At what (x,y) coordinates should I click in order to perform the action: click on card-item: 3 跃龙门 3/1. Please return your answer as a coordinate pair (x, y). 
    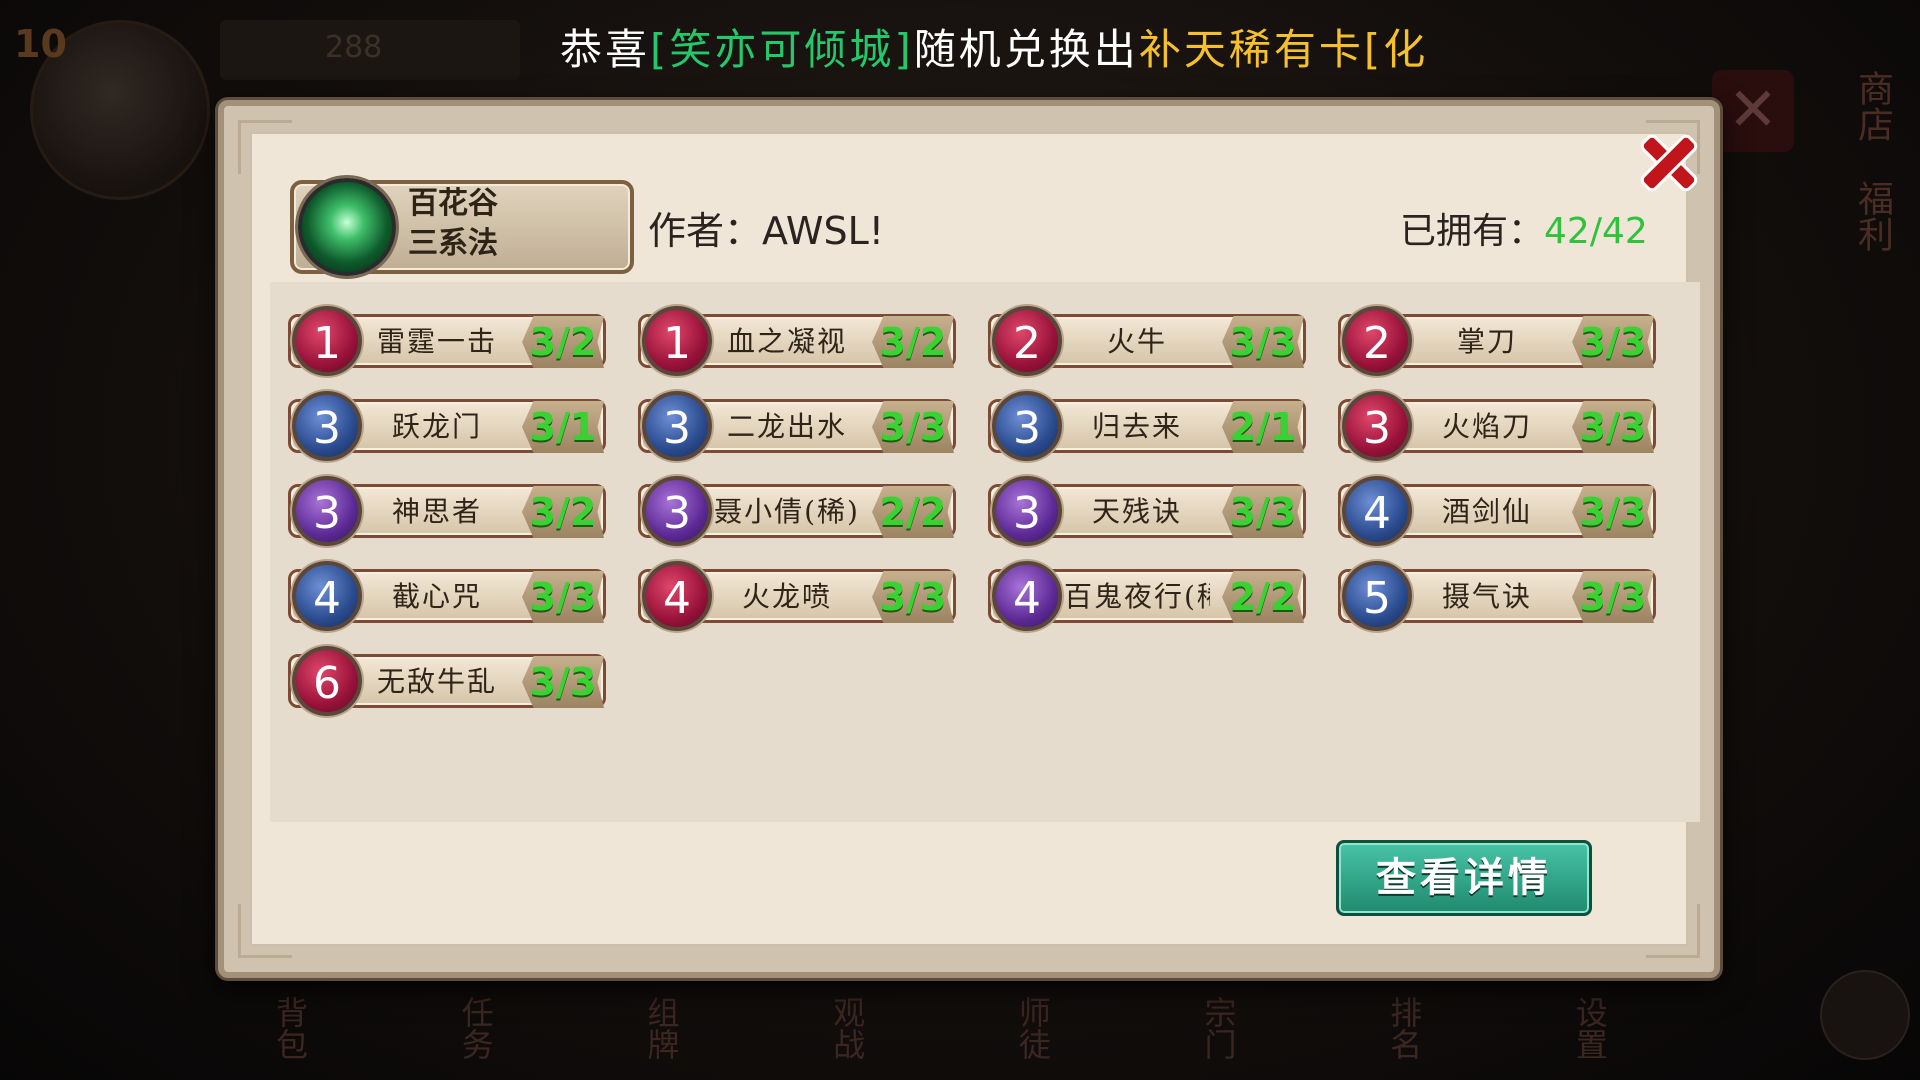
    Looking at the image, I should click on (446, 426).